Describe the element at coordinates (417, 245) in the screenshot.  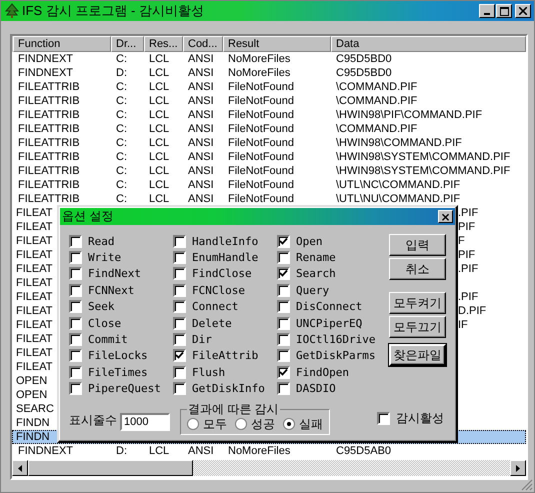
I see `dialog-button: 입력` at that location.